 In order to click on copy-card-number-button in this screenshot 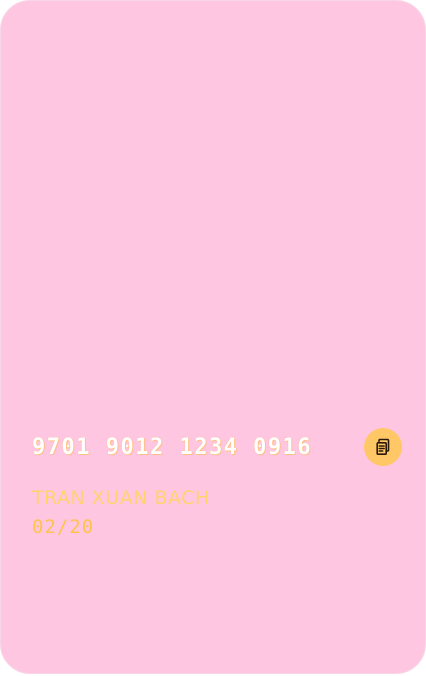, I will do `click(383, 447)`.